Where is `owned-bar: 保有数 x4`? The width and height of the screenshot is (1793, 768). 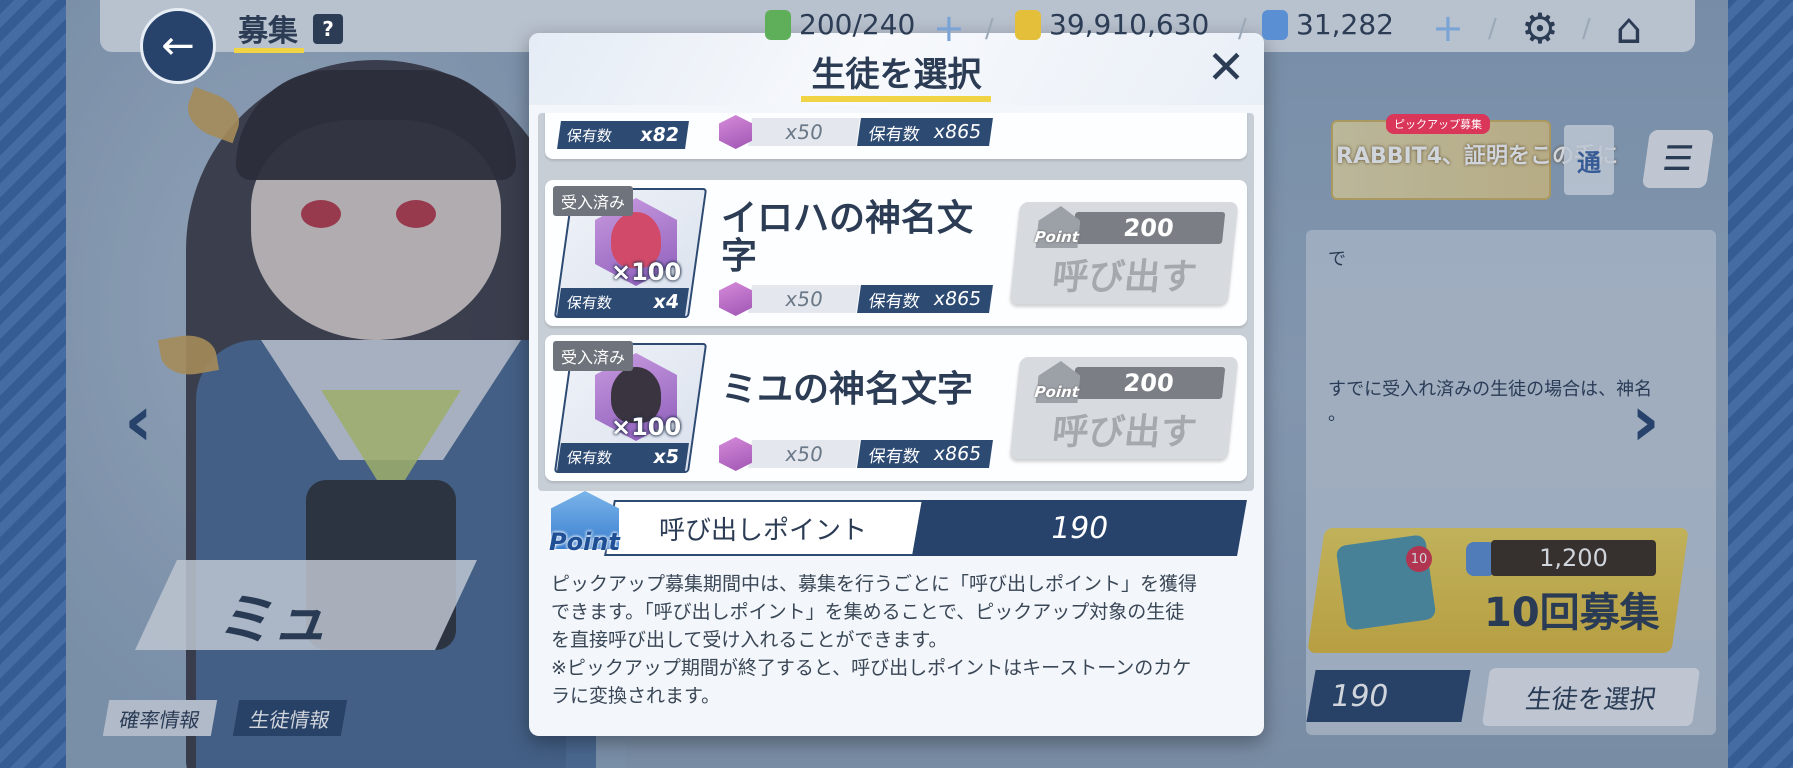
owned-bar: 保有数 x4 is located at coordinates (623, 302).